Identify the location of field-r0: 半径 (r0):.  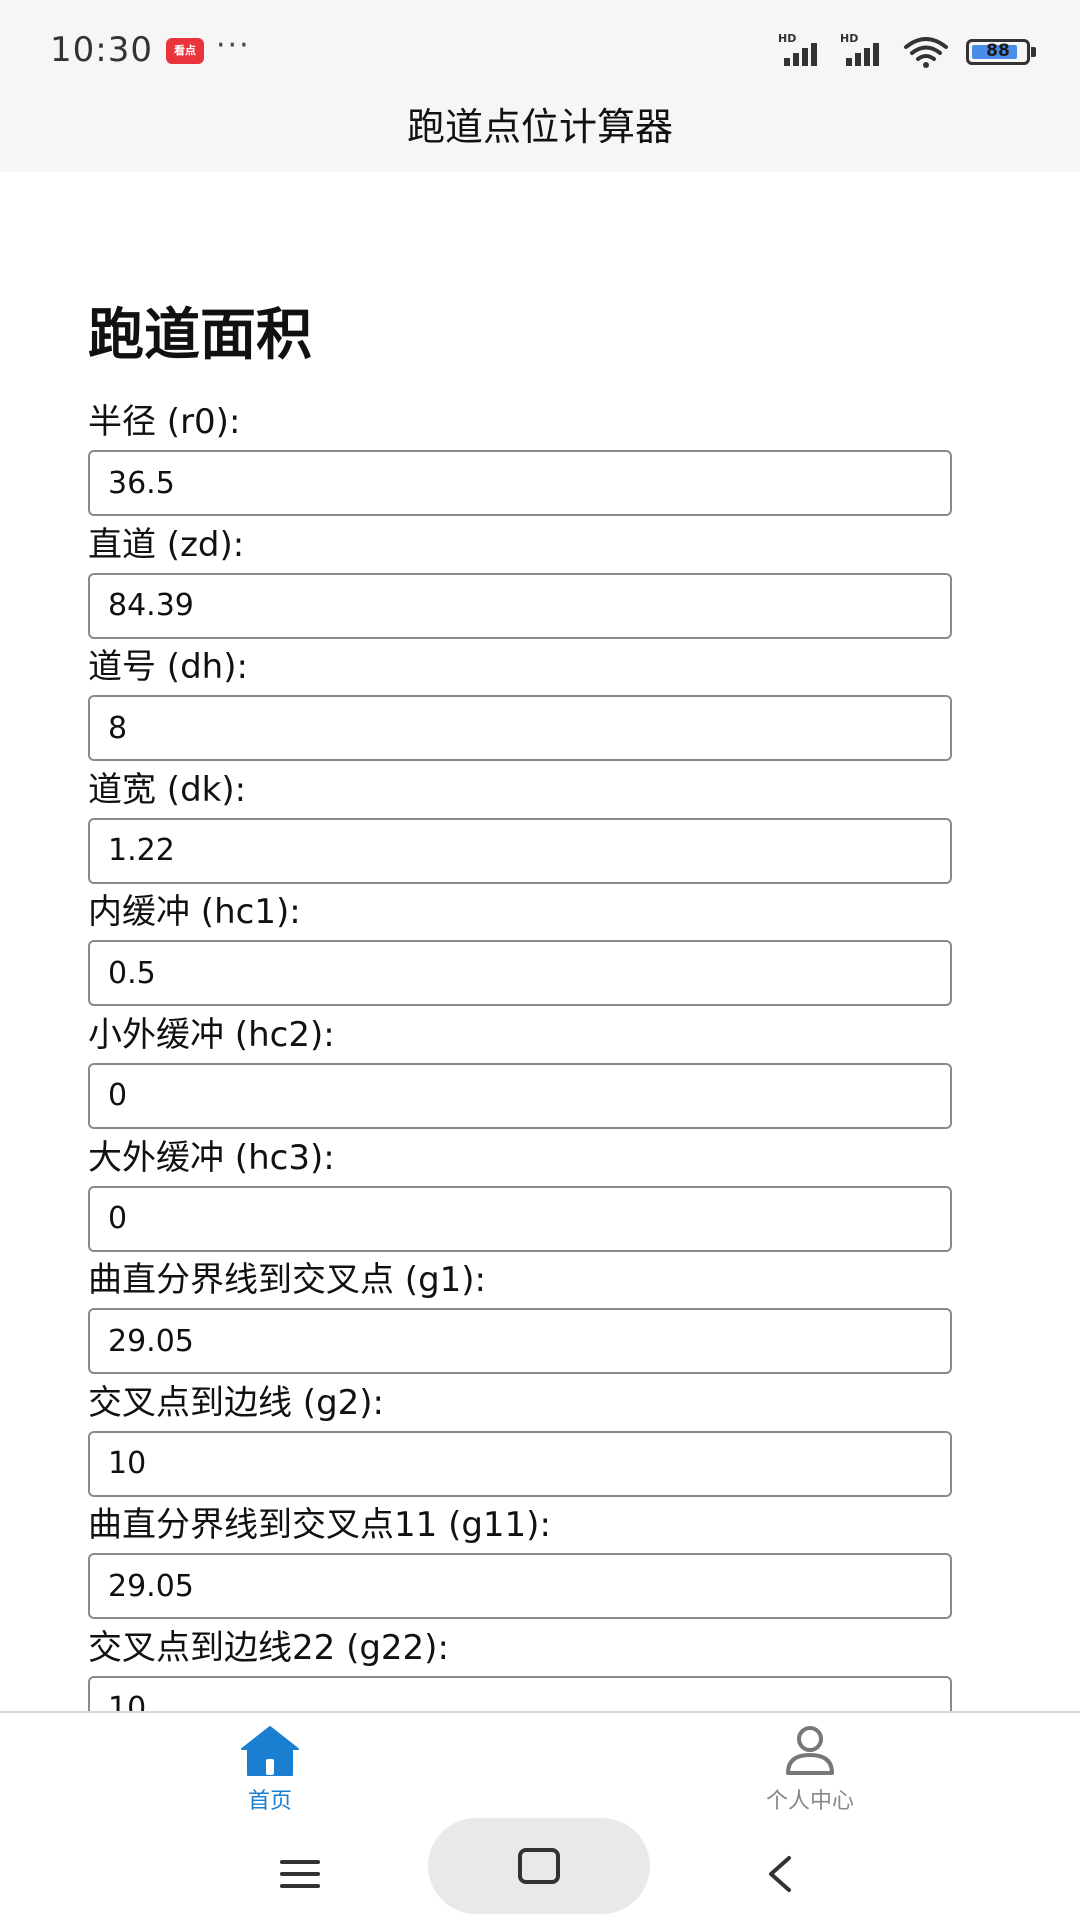
(520, 463).